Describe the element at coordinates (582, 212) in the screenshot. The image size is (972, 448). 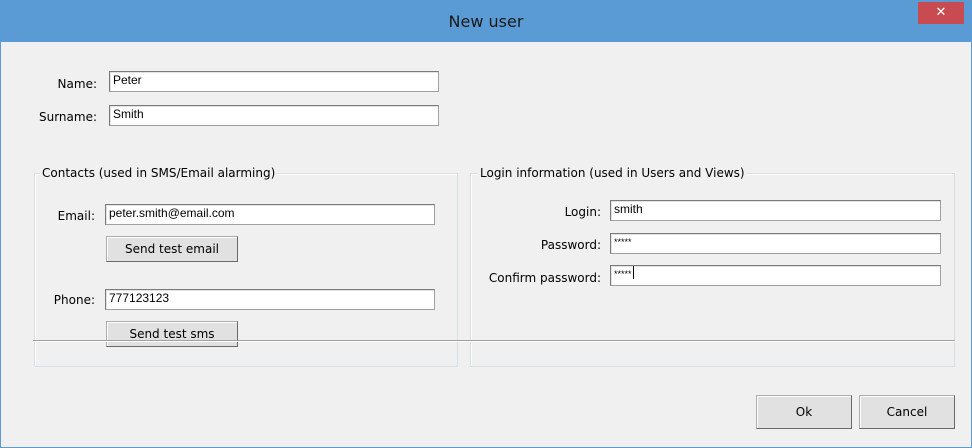
I see `login-label: Login:` at that location.